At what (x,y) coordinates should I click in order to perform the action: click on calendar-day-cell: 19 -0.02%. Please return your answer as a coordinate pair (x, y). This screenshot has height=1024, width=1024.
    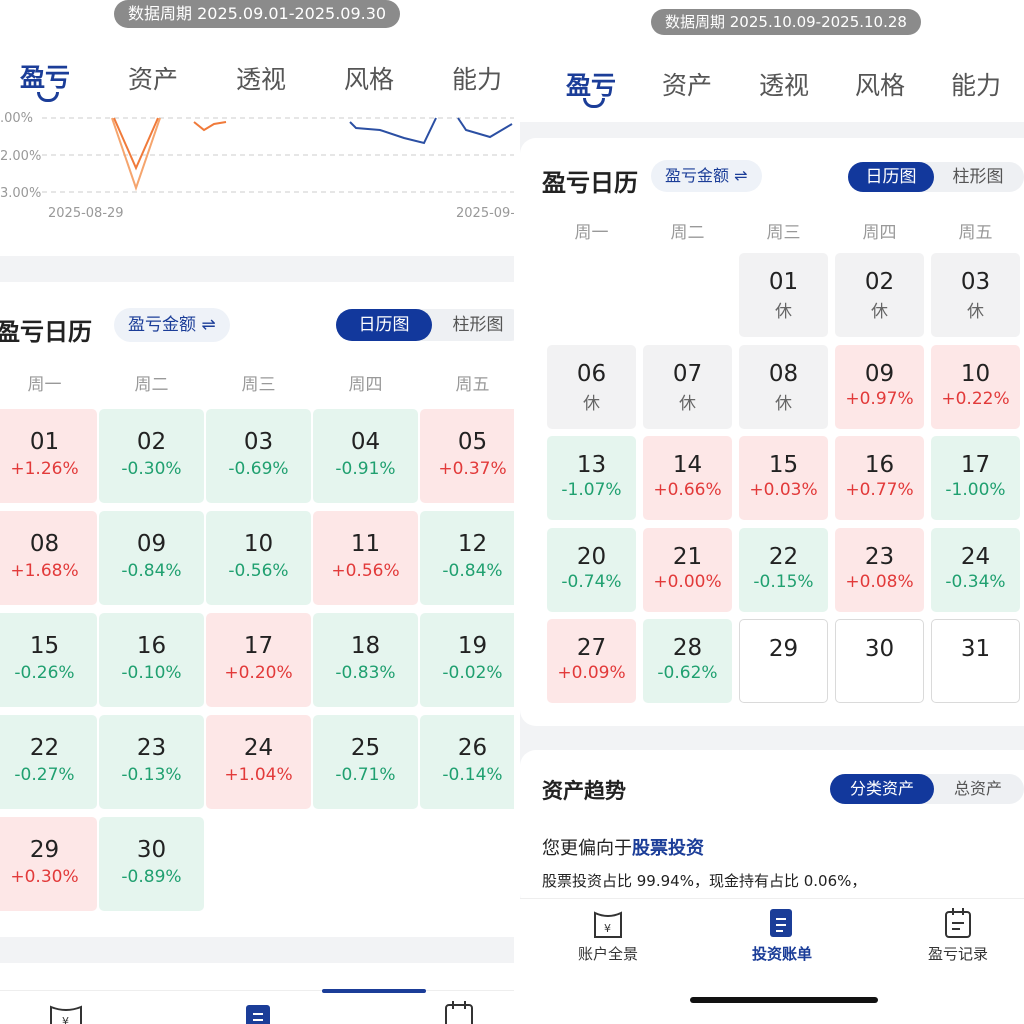
    Looking at the image, I should click on (467, 660).